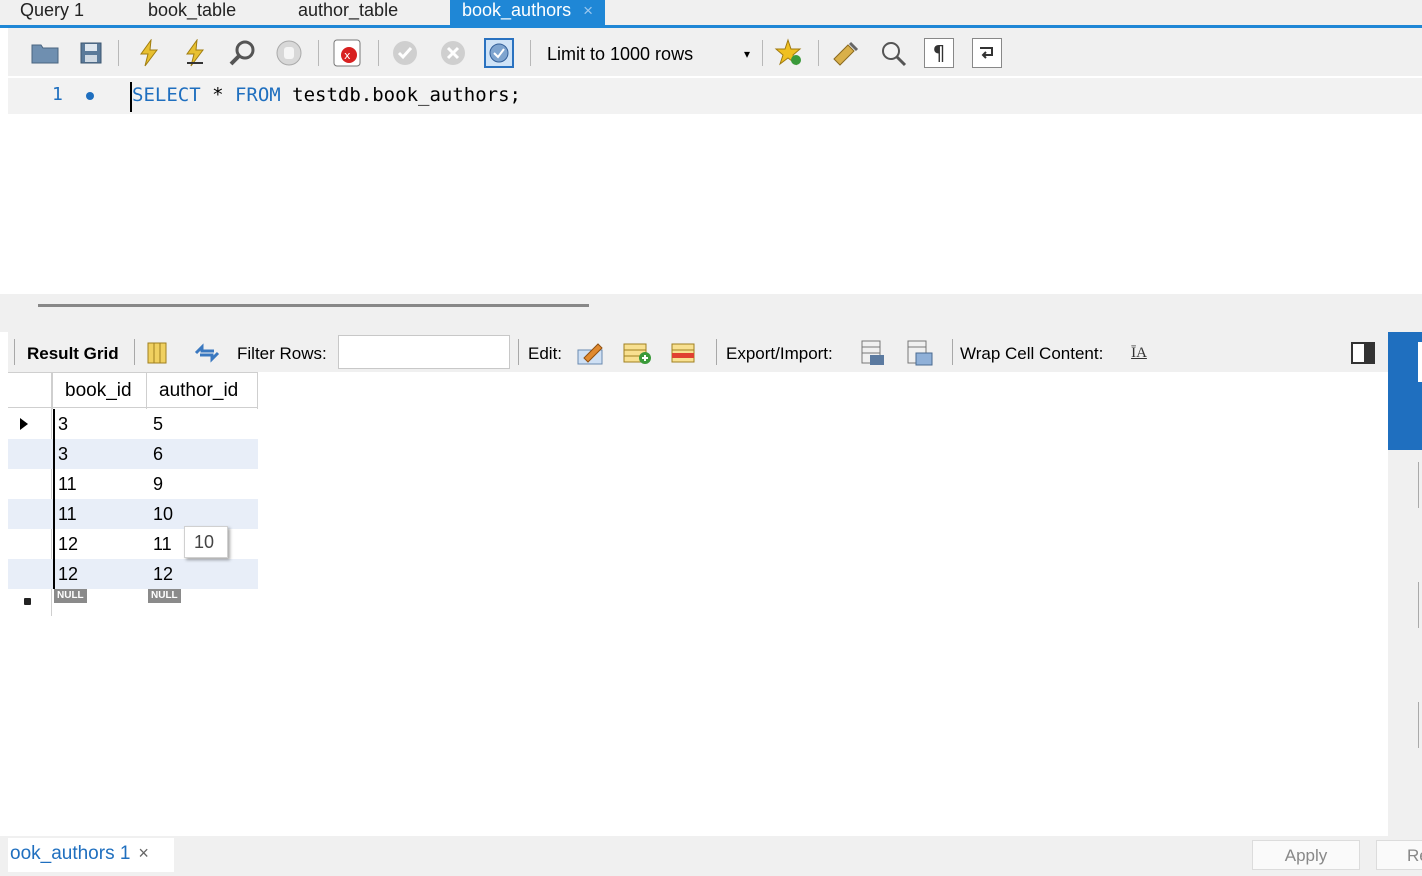 The width and height of the screenshot is (1422, 876). What do you see at coordinates (453, 53) in the screenshot?
I see `rollback-icon` at bounding box center [453, 53].